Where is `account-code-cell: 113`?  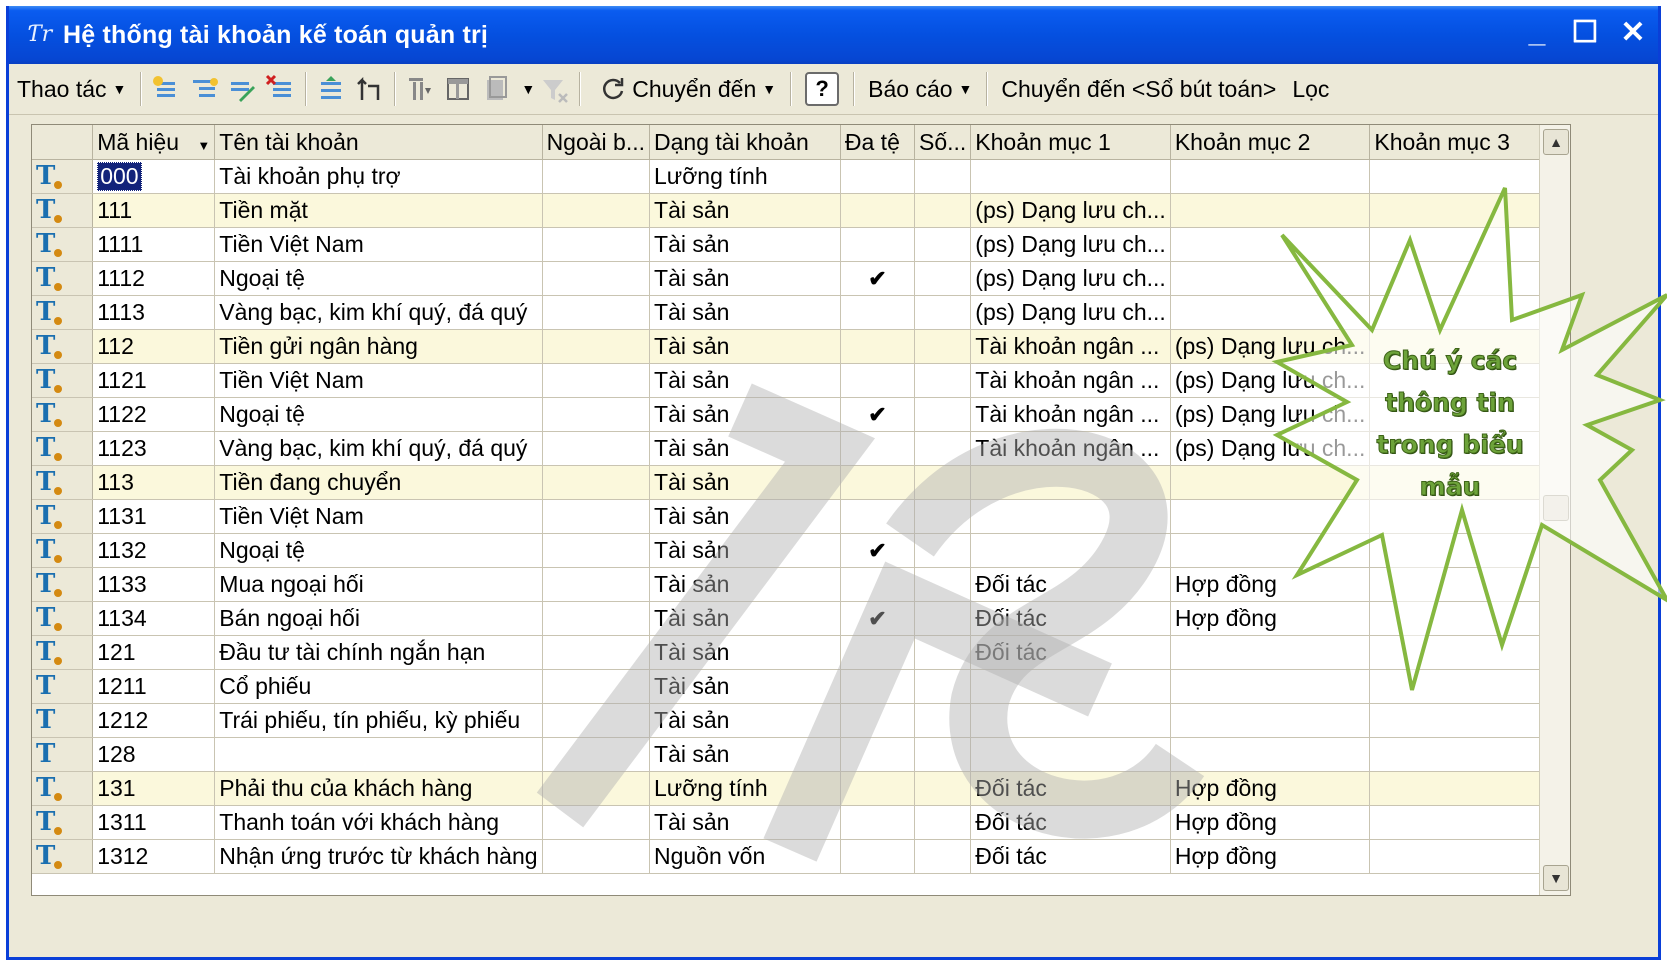 account-code-cell: 113 is located at coordinates (154, 482).